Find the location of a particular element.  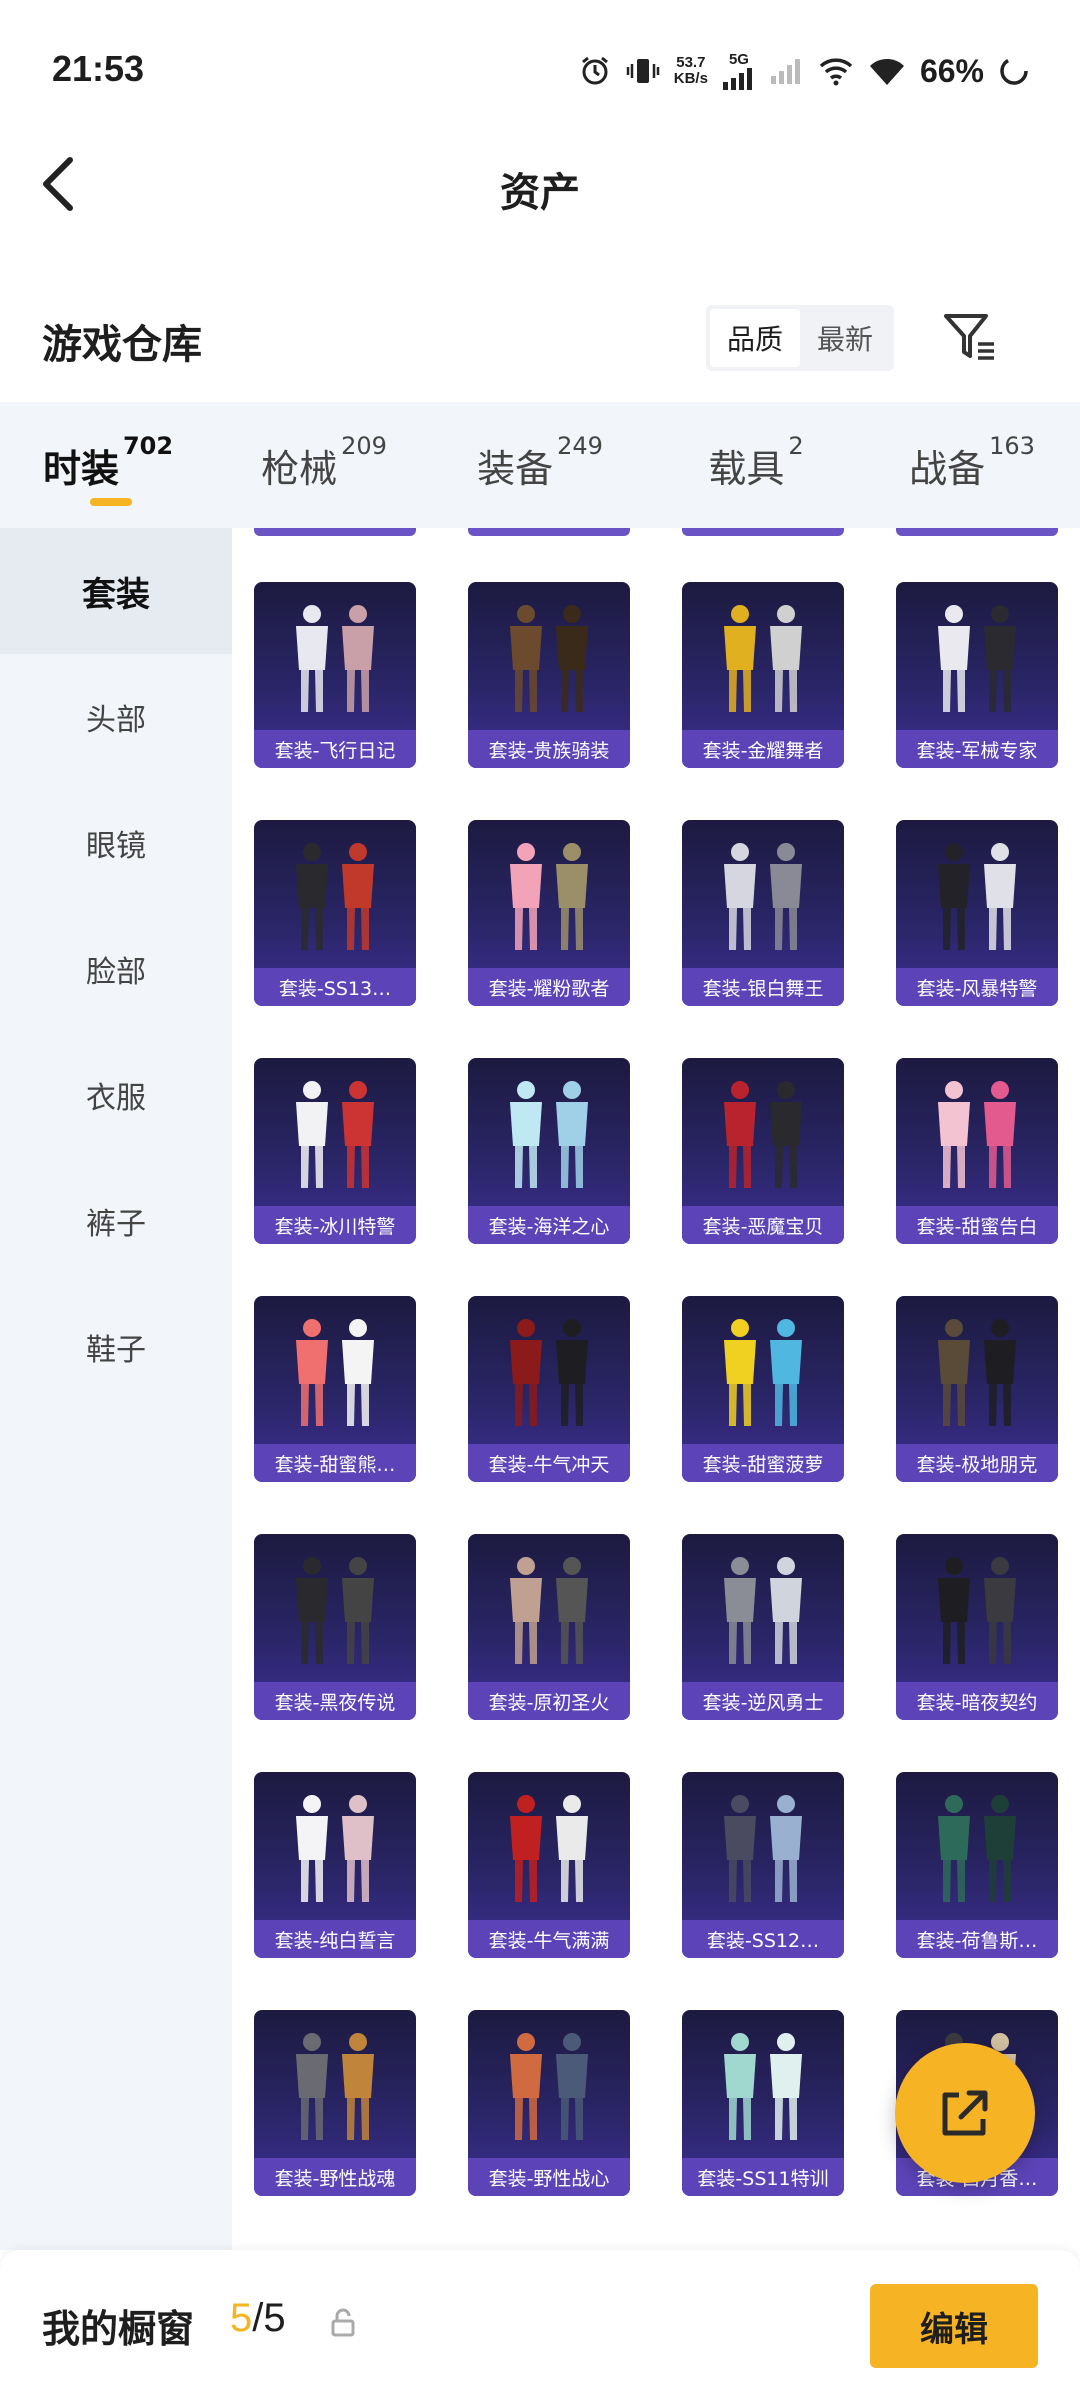

signal-weak-icon is located at coordinates (787, 71).